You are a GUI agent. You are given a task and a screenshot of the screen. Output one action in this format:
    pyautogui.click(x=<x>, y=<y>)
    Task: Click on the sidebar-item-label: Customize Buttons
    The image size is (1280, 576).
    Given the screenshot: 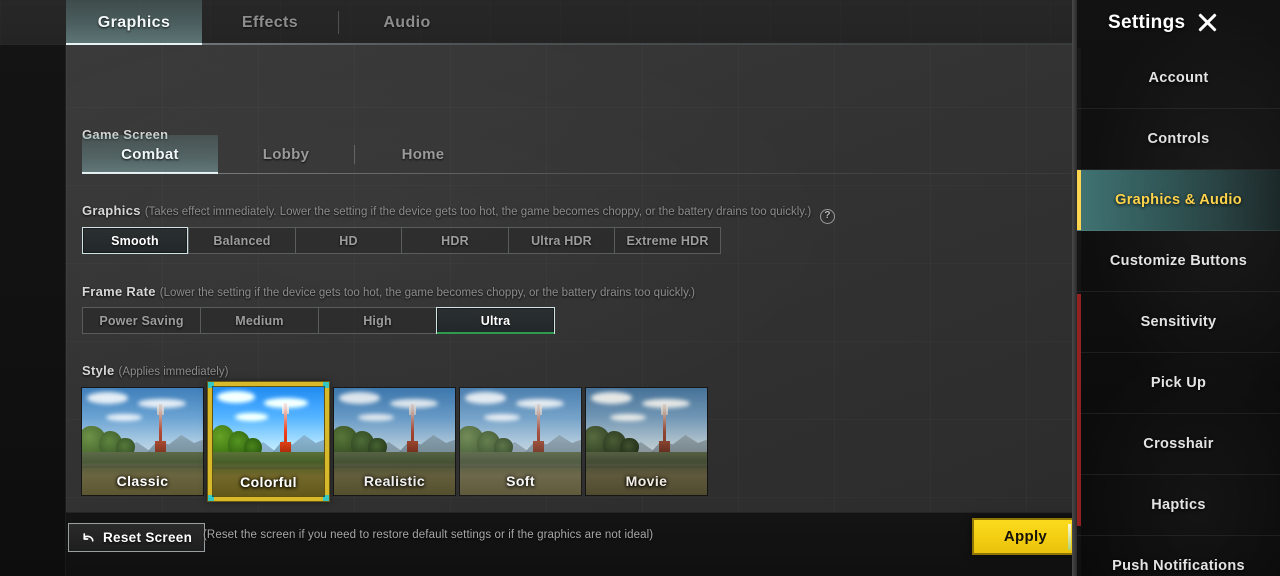 What is the action you would take?
    pyautogui.click(x=1178, y=261)
    